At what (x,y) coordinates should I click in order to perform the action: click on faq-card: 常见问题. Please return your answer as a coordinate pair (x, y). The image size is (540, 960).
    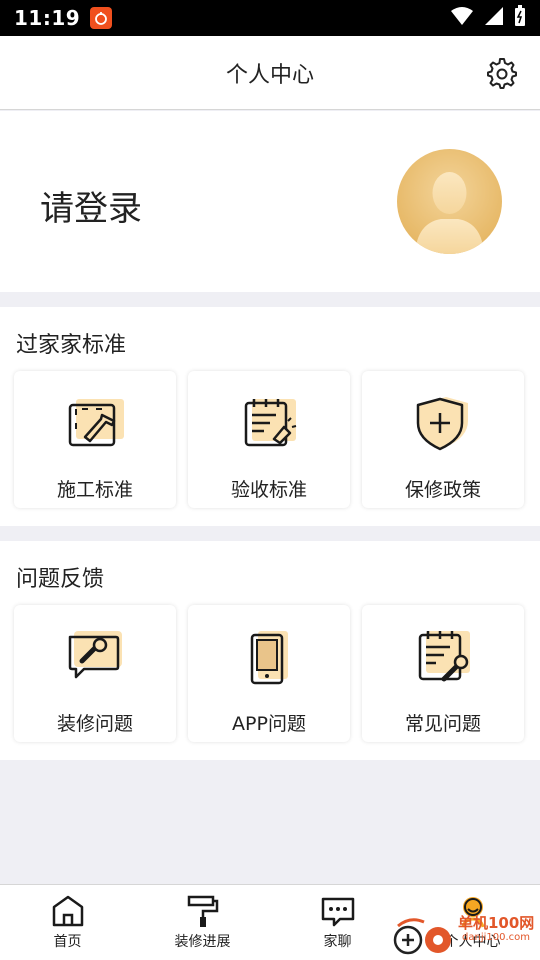
    Looking at the image, I should click on (443, 673).